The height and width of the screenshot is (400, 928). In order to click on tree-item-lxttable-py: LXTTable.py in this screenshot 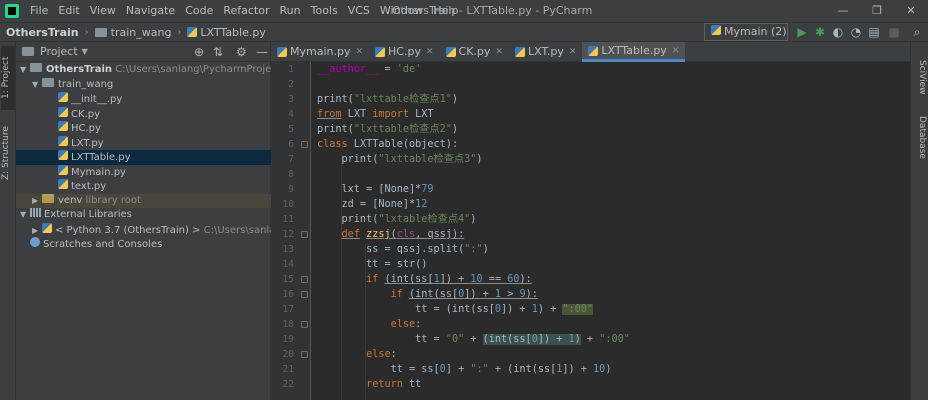, I will do `click(143, 157)`.